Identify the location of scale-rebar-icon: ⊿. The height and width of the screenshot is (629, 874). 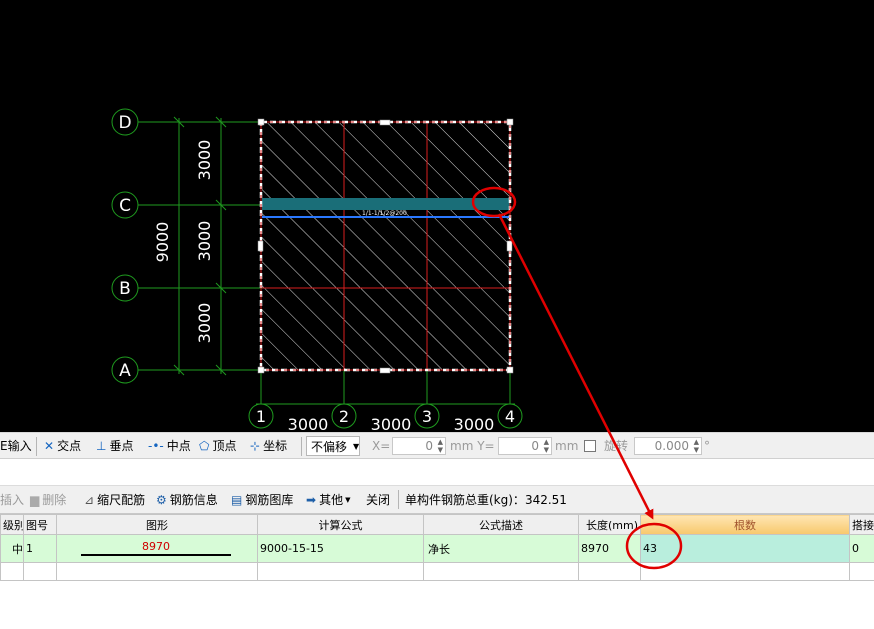
(89, 499).